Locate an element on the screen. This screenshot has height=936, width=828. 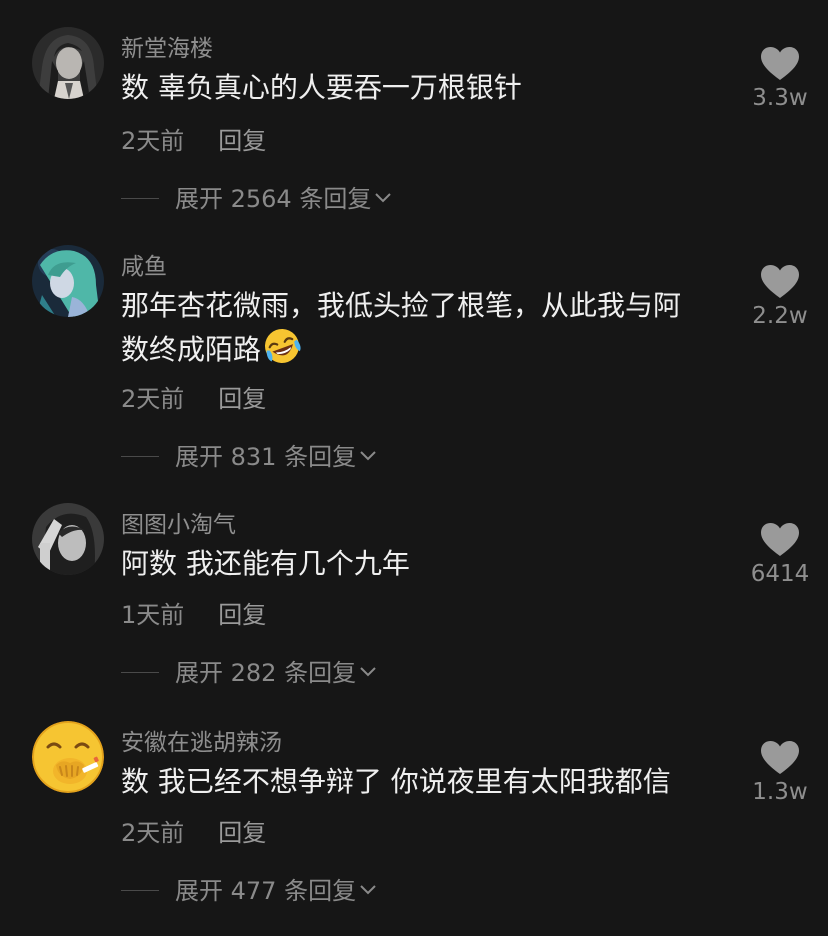
expand-replies-button: 展开 477 条回复 is located at coordinates (249, 888).